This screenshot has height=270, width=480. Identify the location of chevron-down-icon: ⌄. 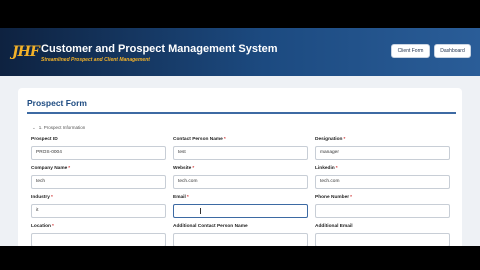
(34, 127).